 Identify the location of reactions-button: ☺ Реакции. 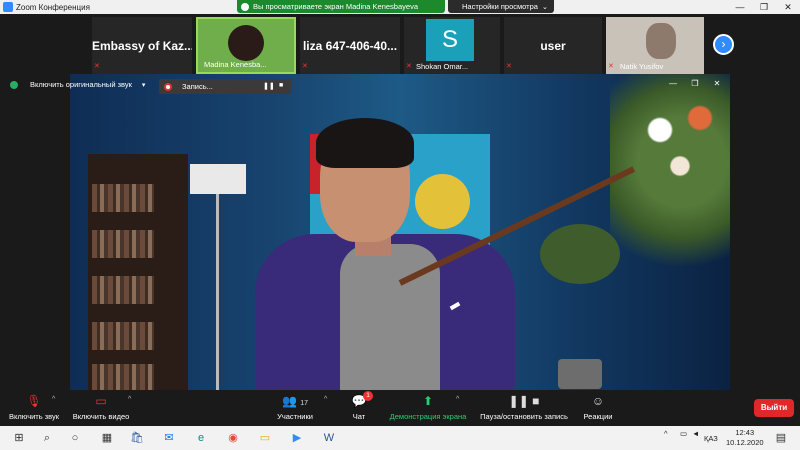
(598, 406).